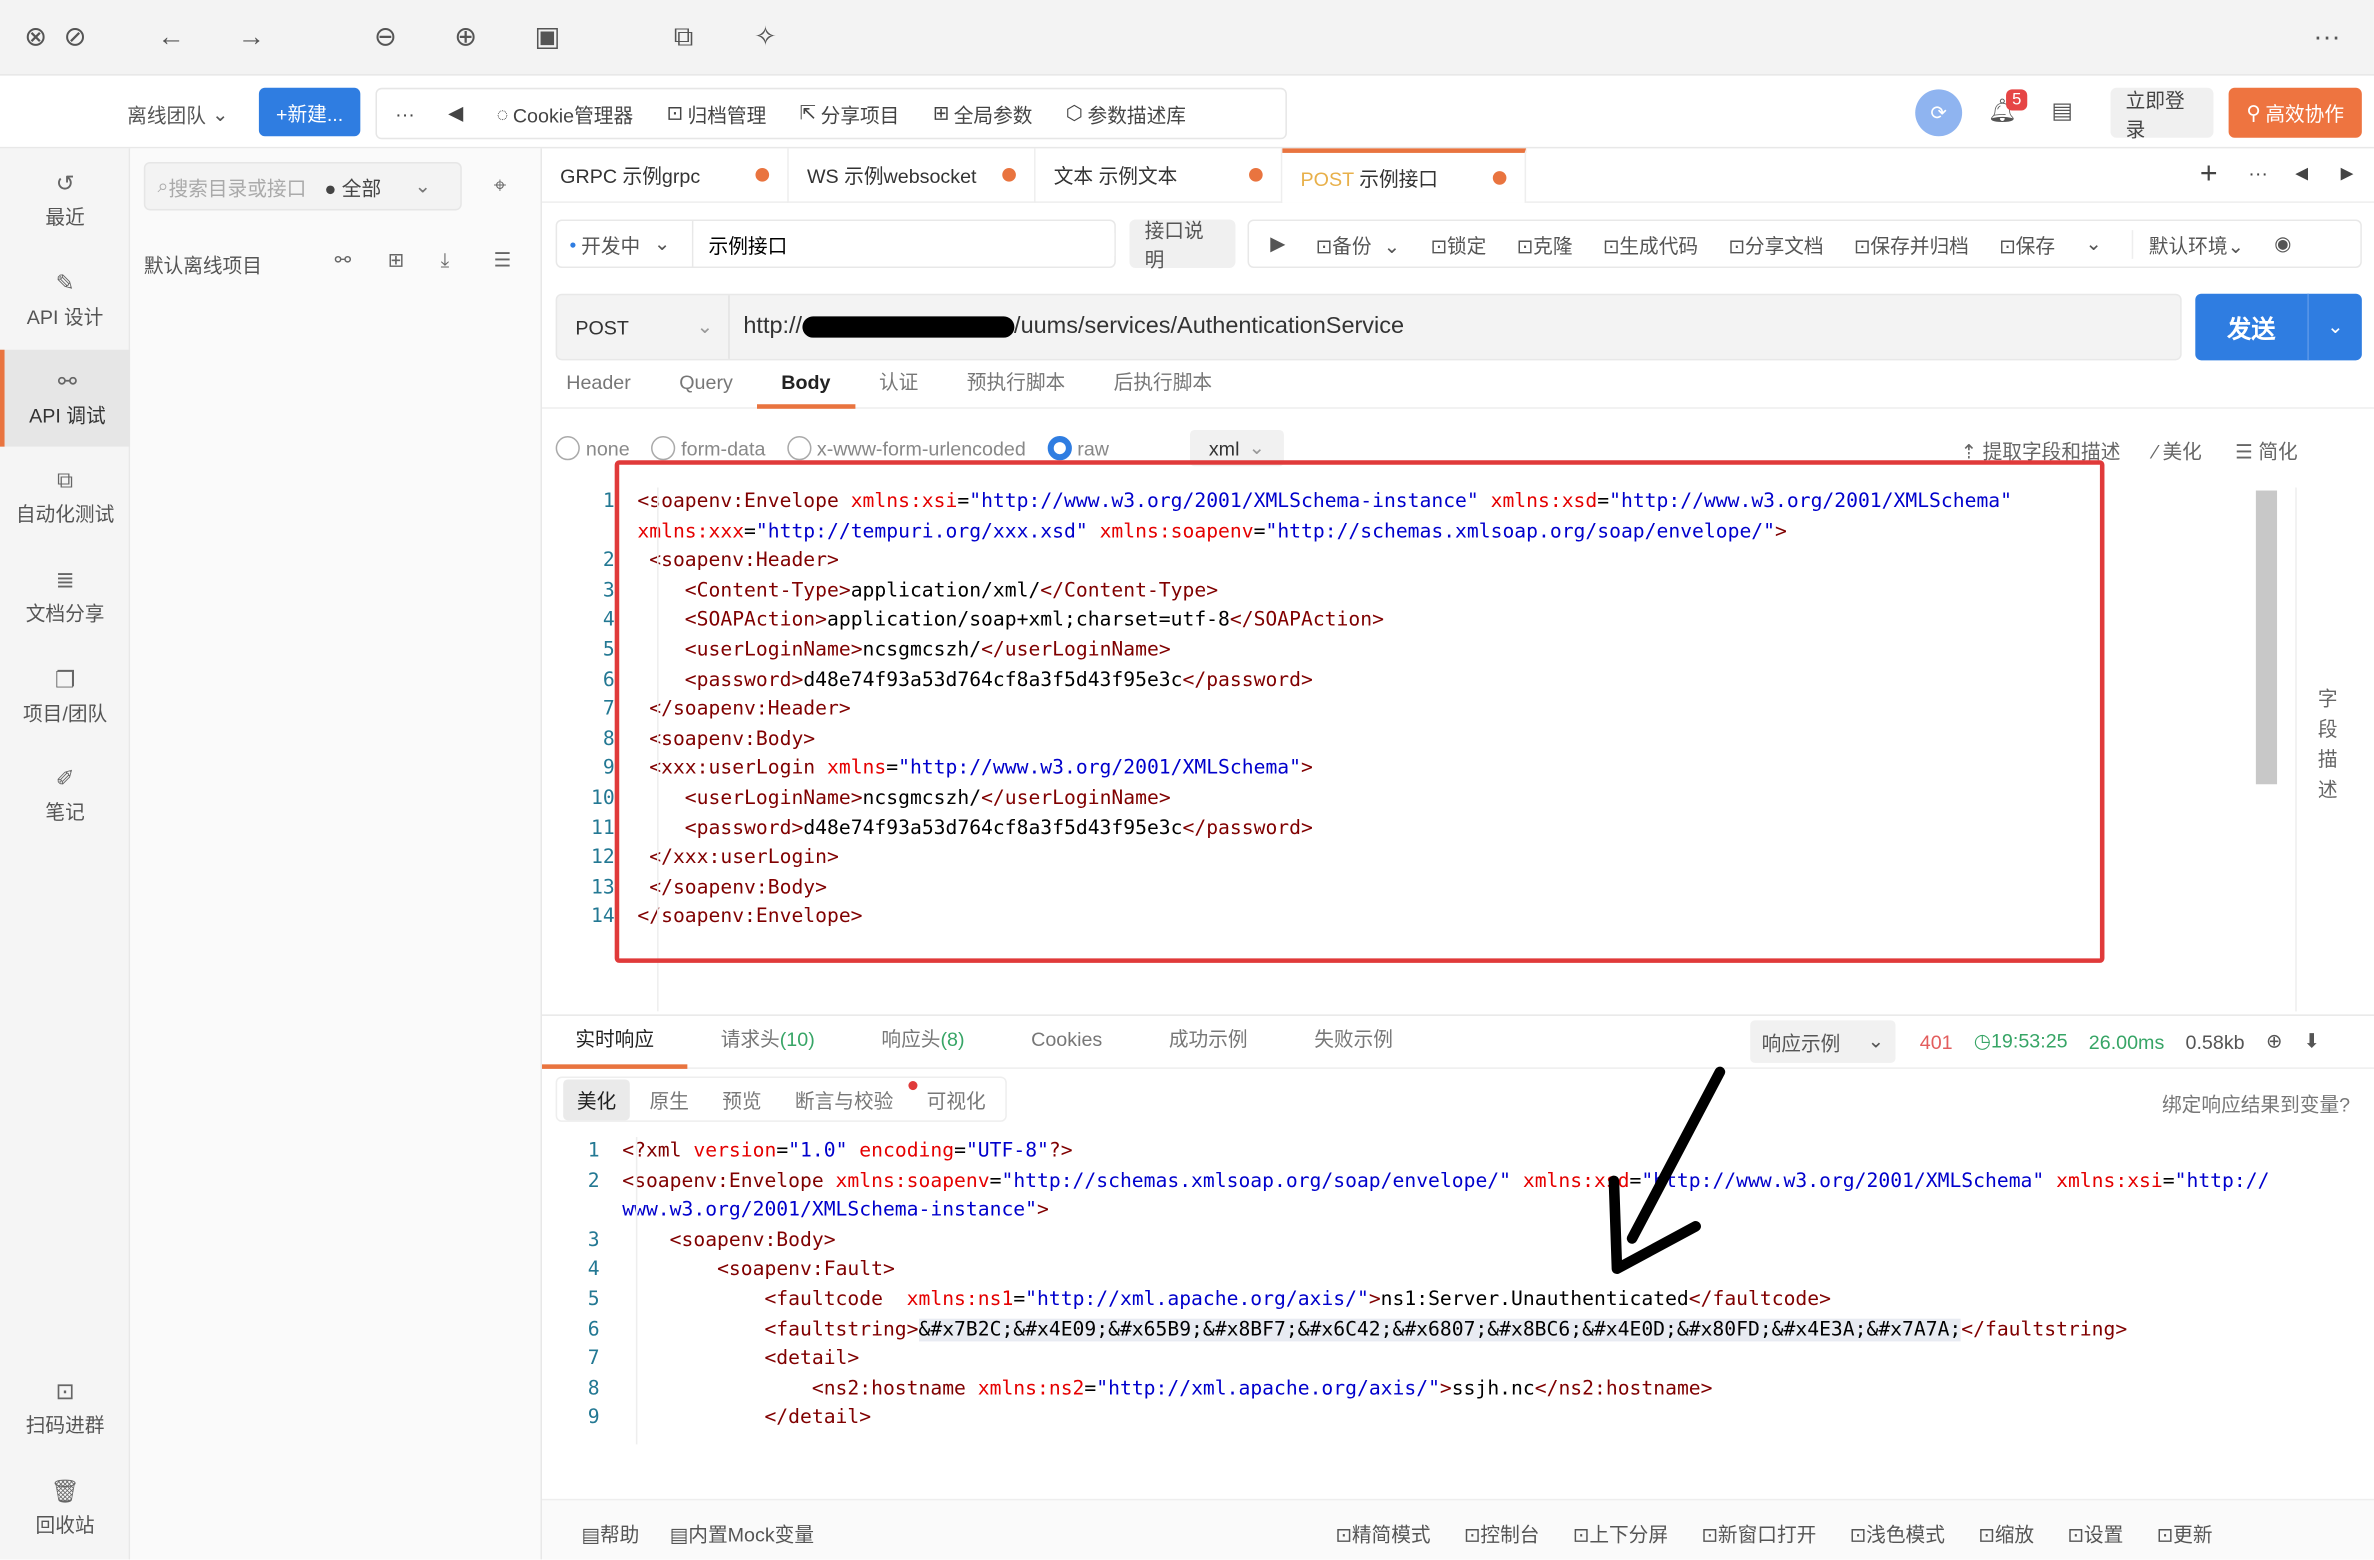 The height and width of the screenshot is (1560, 2374). What do you see at coordinates (1126, 113) in the screenshot?
I see `param-library-button: ⬡ 参数描述库` at bounding box center [1126, 113].